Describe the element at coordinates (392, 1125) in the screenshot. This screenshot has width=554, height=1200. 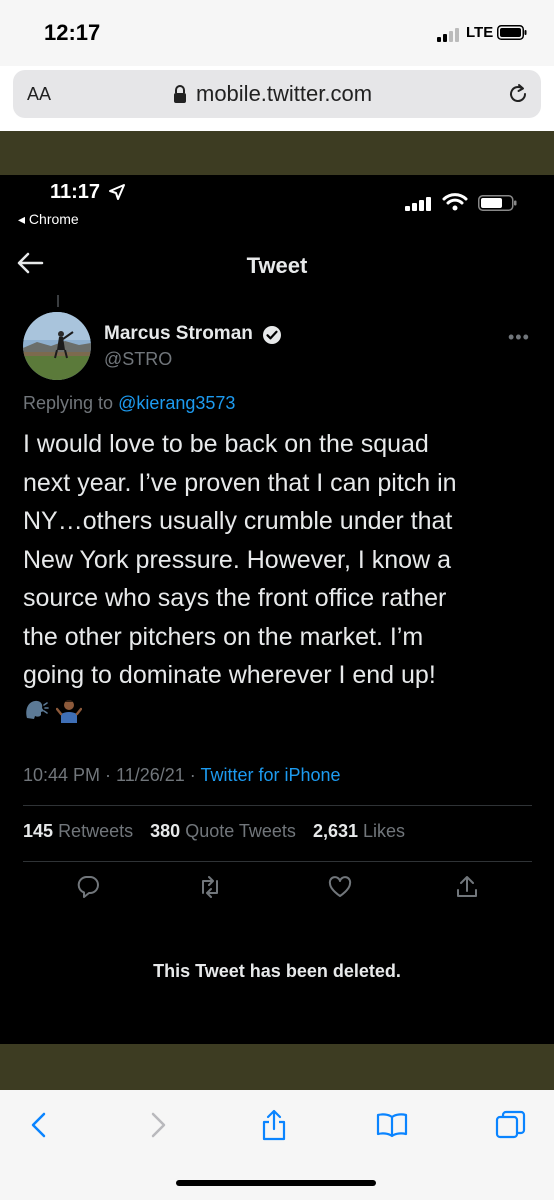
I see `bookmarks-icon` at that location.